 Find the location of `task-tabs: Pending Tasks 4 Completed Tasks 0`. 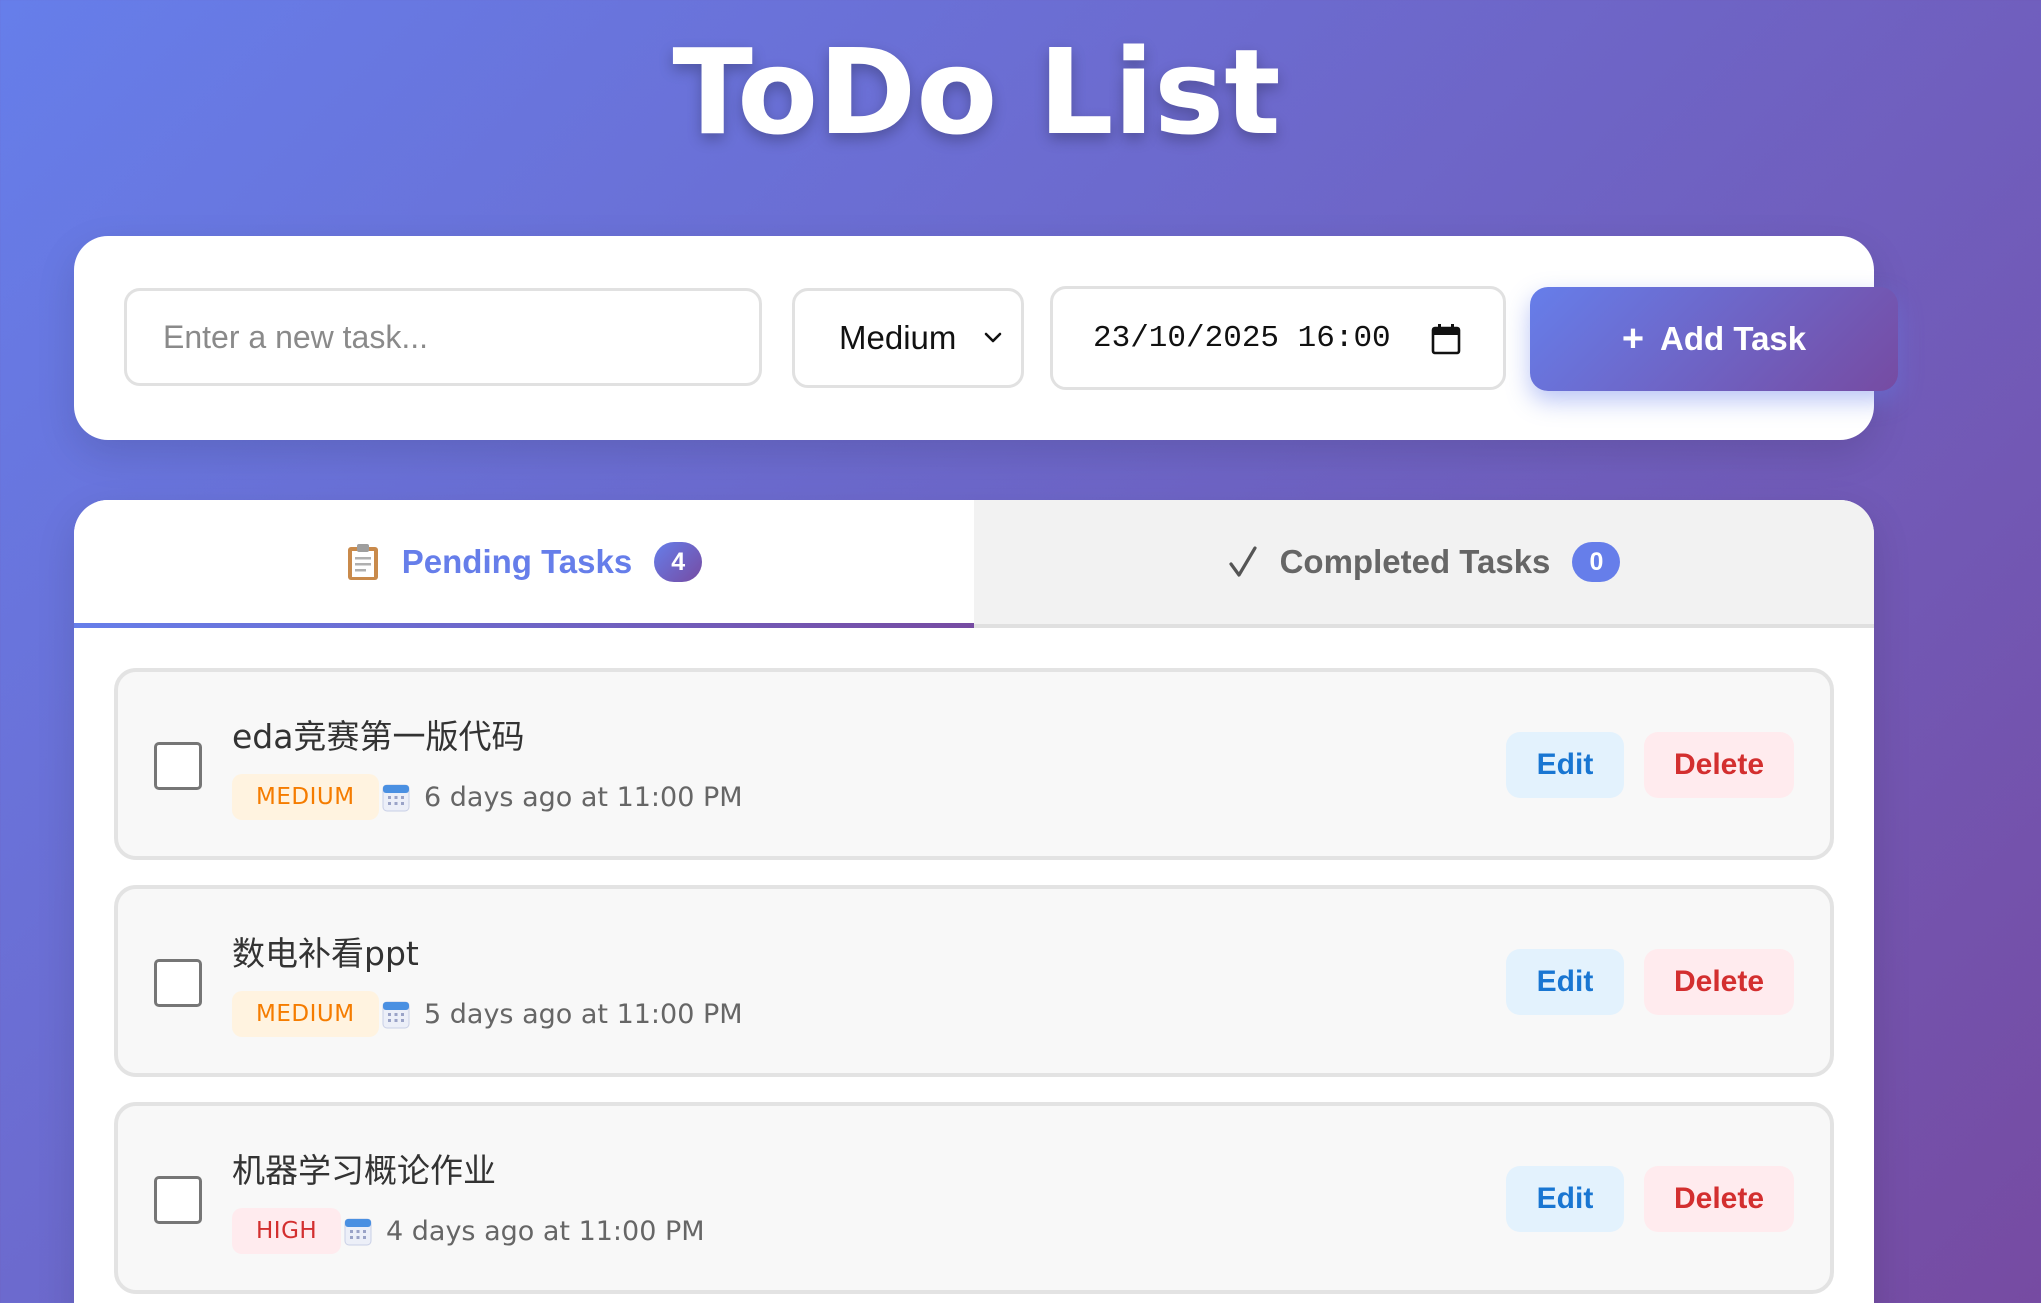

task-tabs: Pending Tasks 4 Completed Tasks 0 is located at coordinates (974, 564).